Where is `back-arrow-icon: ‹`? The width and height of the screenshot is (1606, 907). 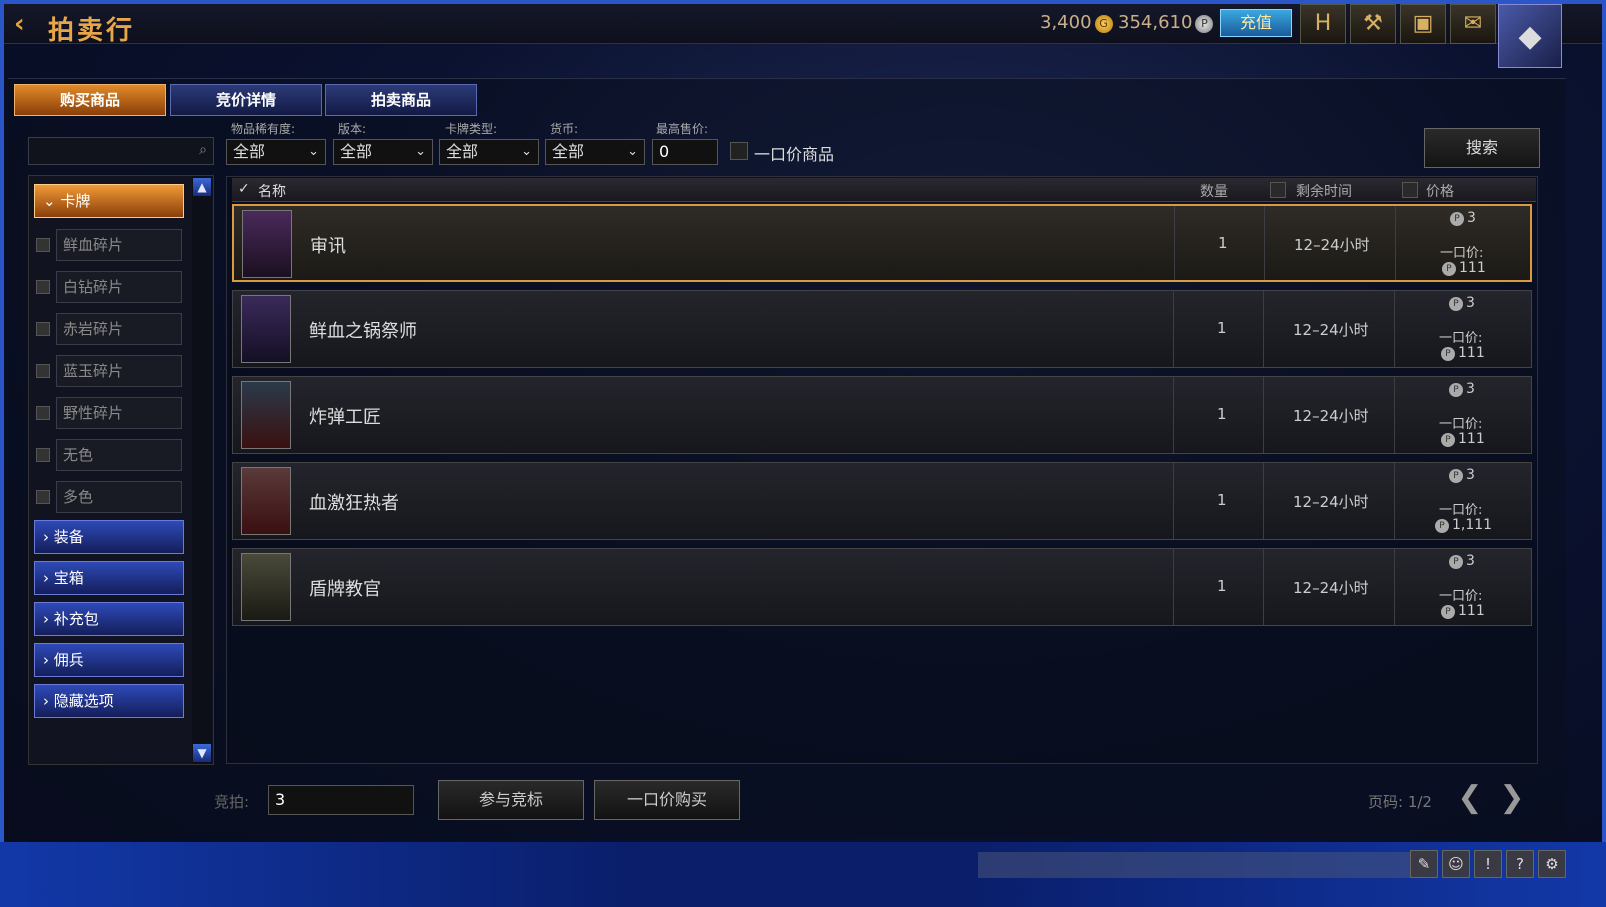 back-arrow-icon: ‹ is located at coordinates (26, 24).